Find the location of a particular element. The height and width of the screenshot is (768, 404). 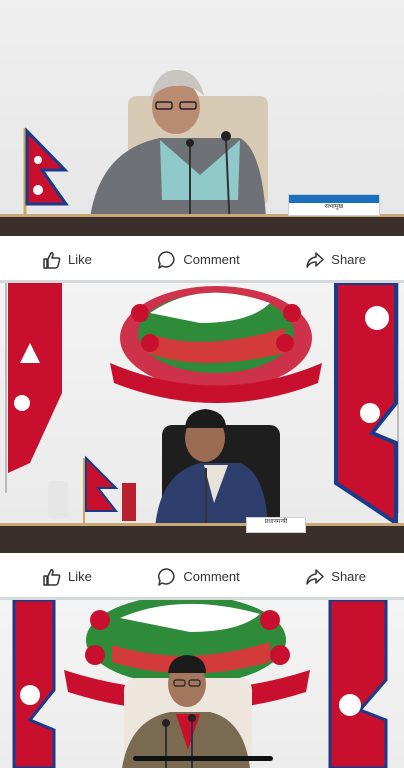

post-2-action-bar: Like Comment Share is located at coordinates (202, 576).